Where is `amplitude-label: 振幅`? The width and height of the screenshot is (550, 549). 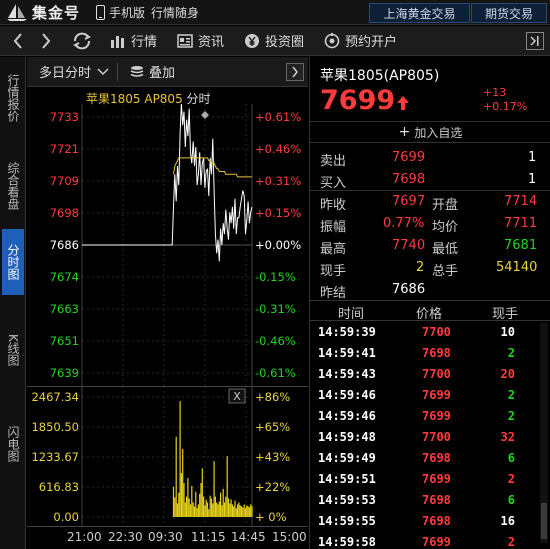 amplitude-label: 振幅 is located at coordinates (333, 227).